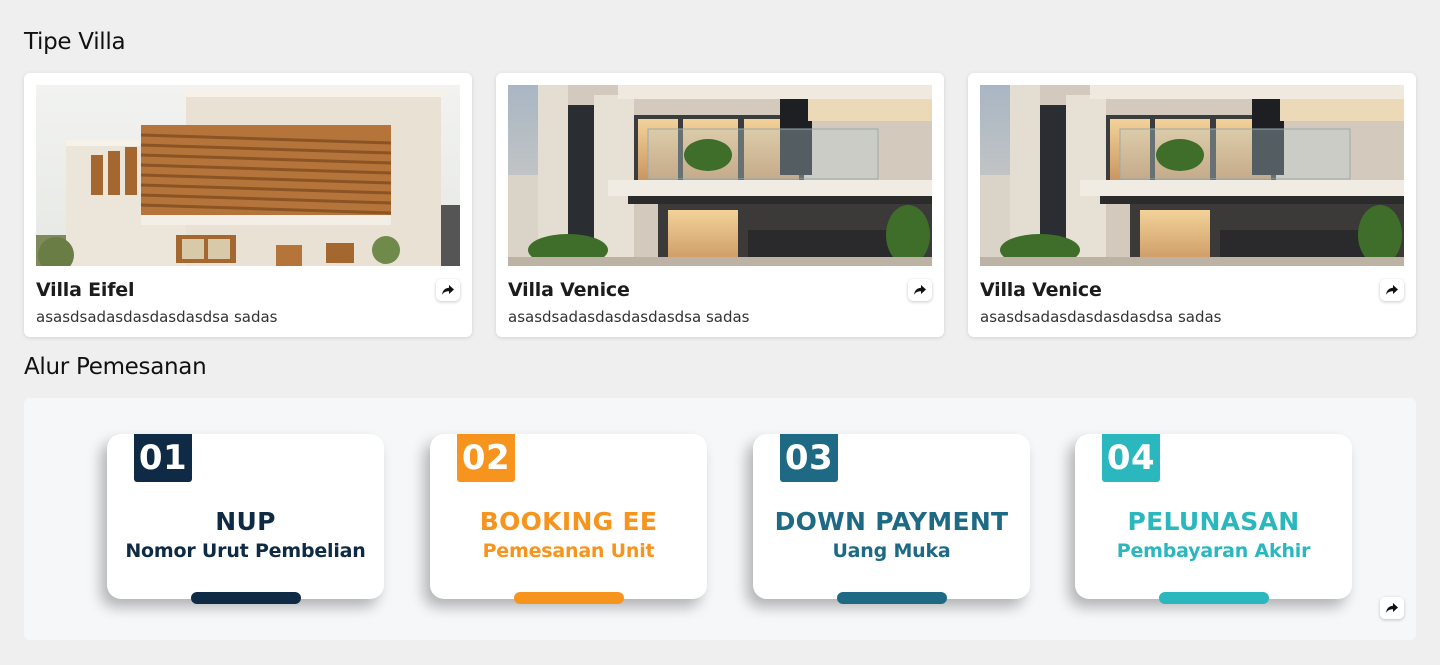 The image size is (1440, 665). I want to click on villa-card: Villa Eifel asasdsadasdasdasdasdsa sadas, so click(248, 205).